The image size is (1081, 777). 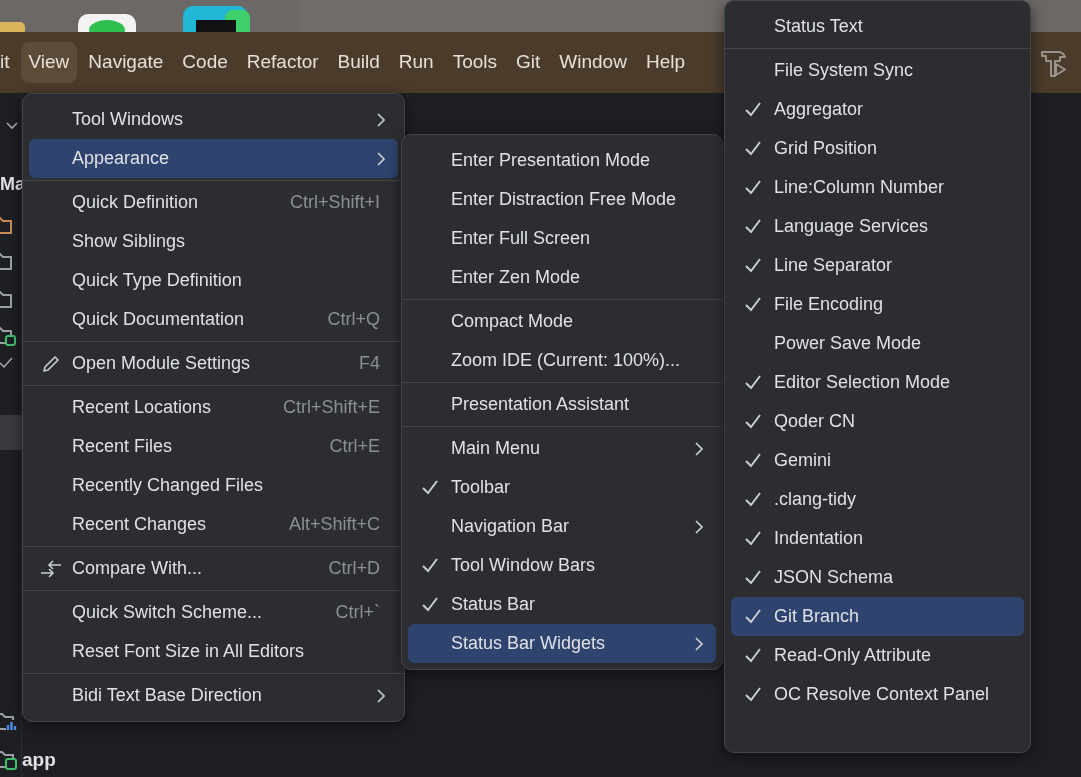 I want to click on menu-item: OC Resolve Context Panel, so click(x=877, y=694).